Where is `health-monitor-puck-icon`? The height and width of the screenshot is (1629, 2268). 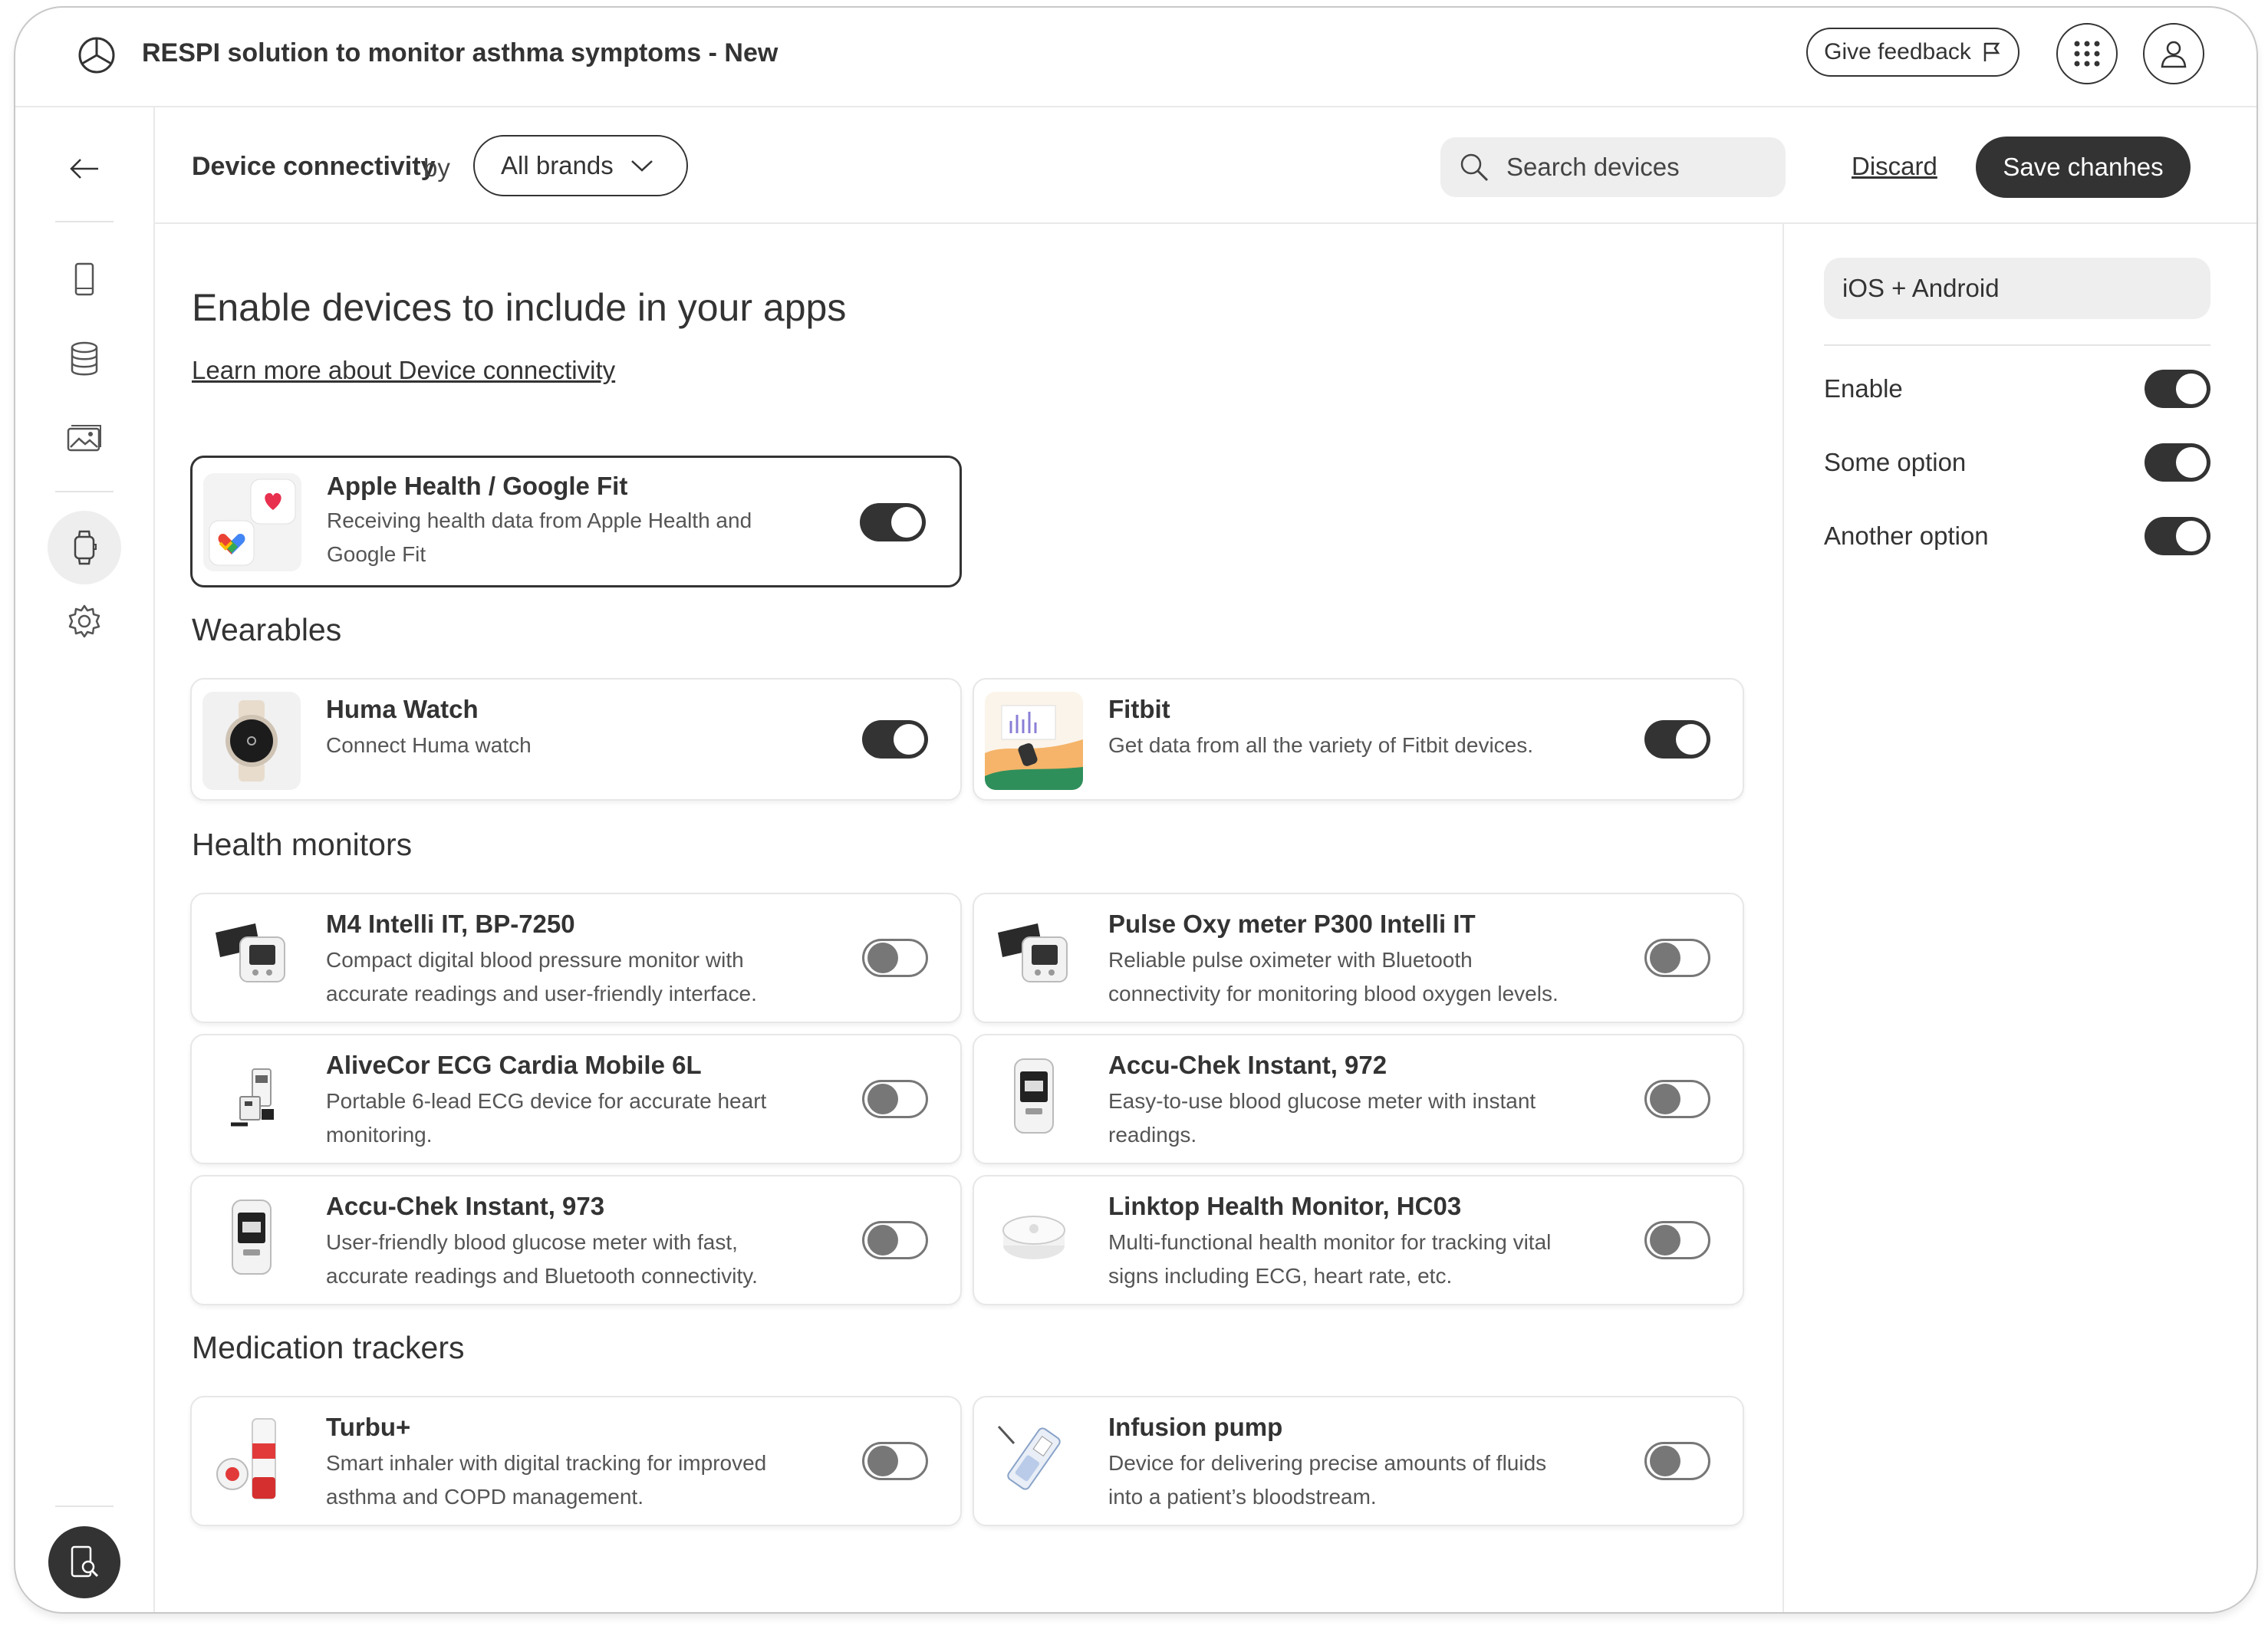
health-monitor-puck-icon is located at coordinates (1033, 1237).